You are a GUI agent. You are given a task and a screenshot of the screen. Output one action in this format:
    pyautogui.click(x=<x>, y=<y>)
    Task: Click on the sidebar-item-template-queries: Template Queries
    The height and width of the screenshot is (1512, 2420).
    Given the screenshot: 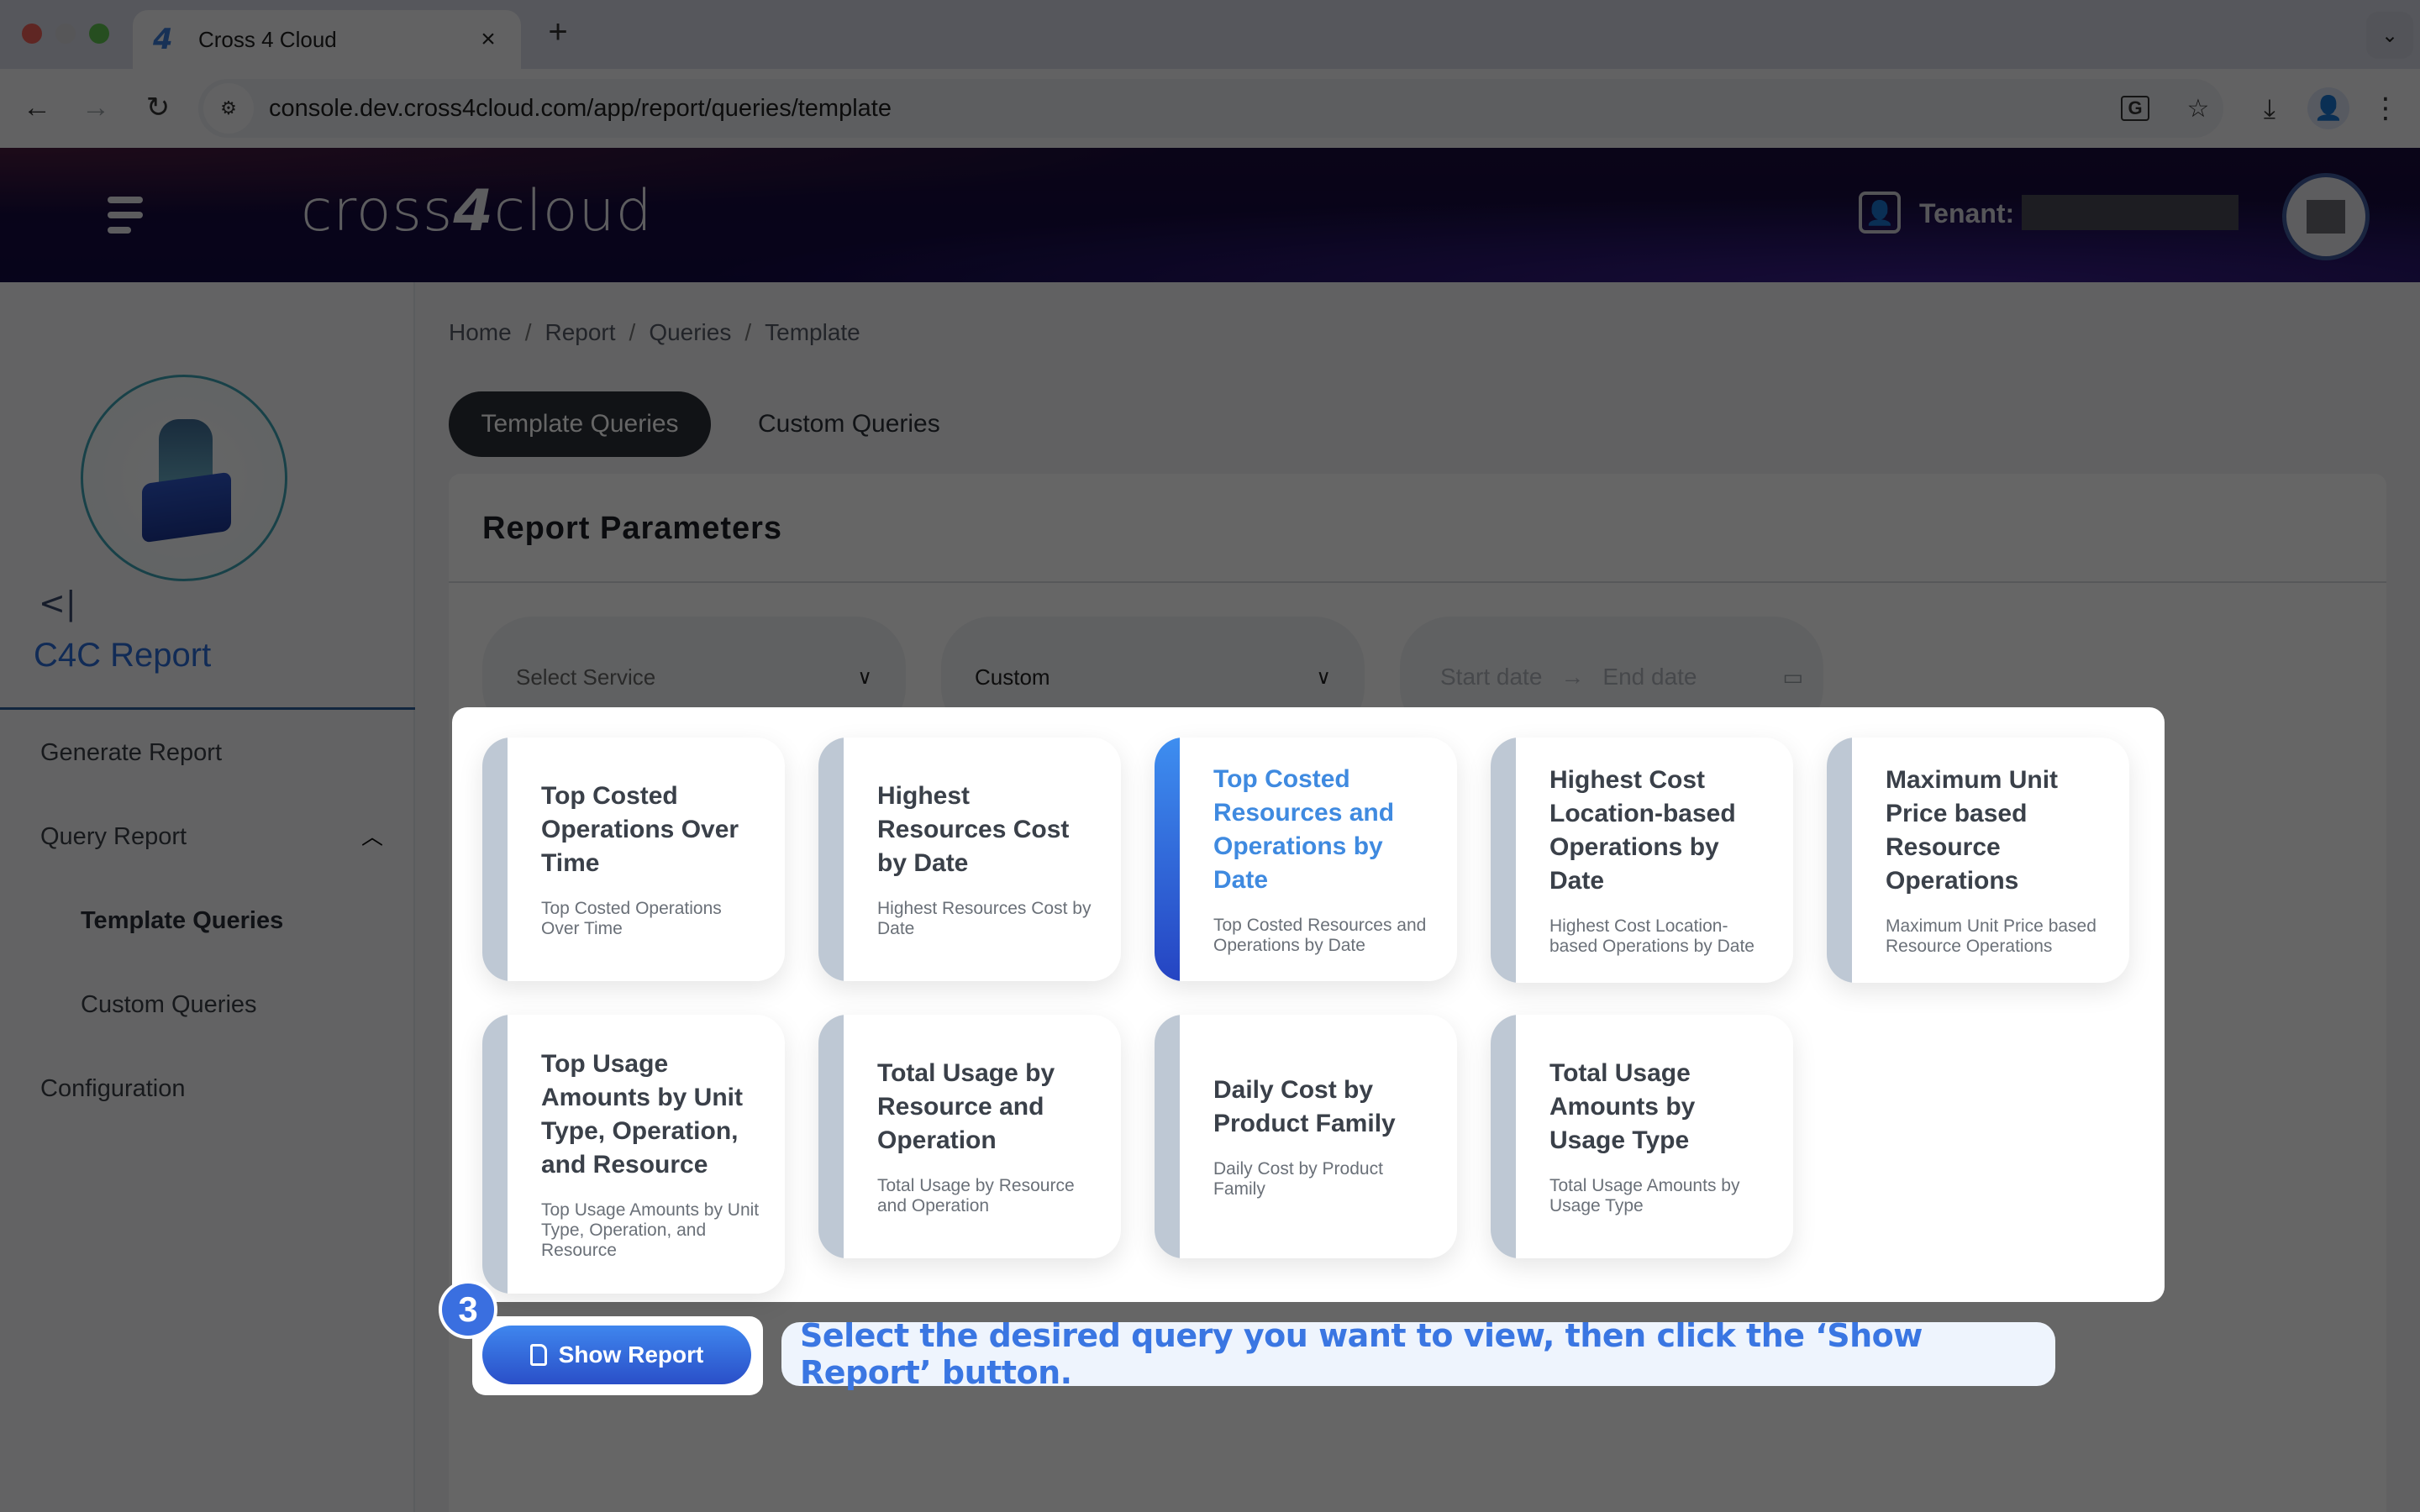 What is the action you would take?
    pyautogui.click(x=182, y=921)
    